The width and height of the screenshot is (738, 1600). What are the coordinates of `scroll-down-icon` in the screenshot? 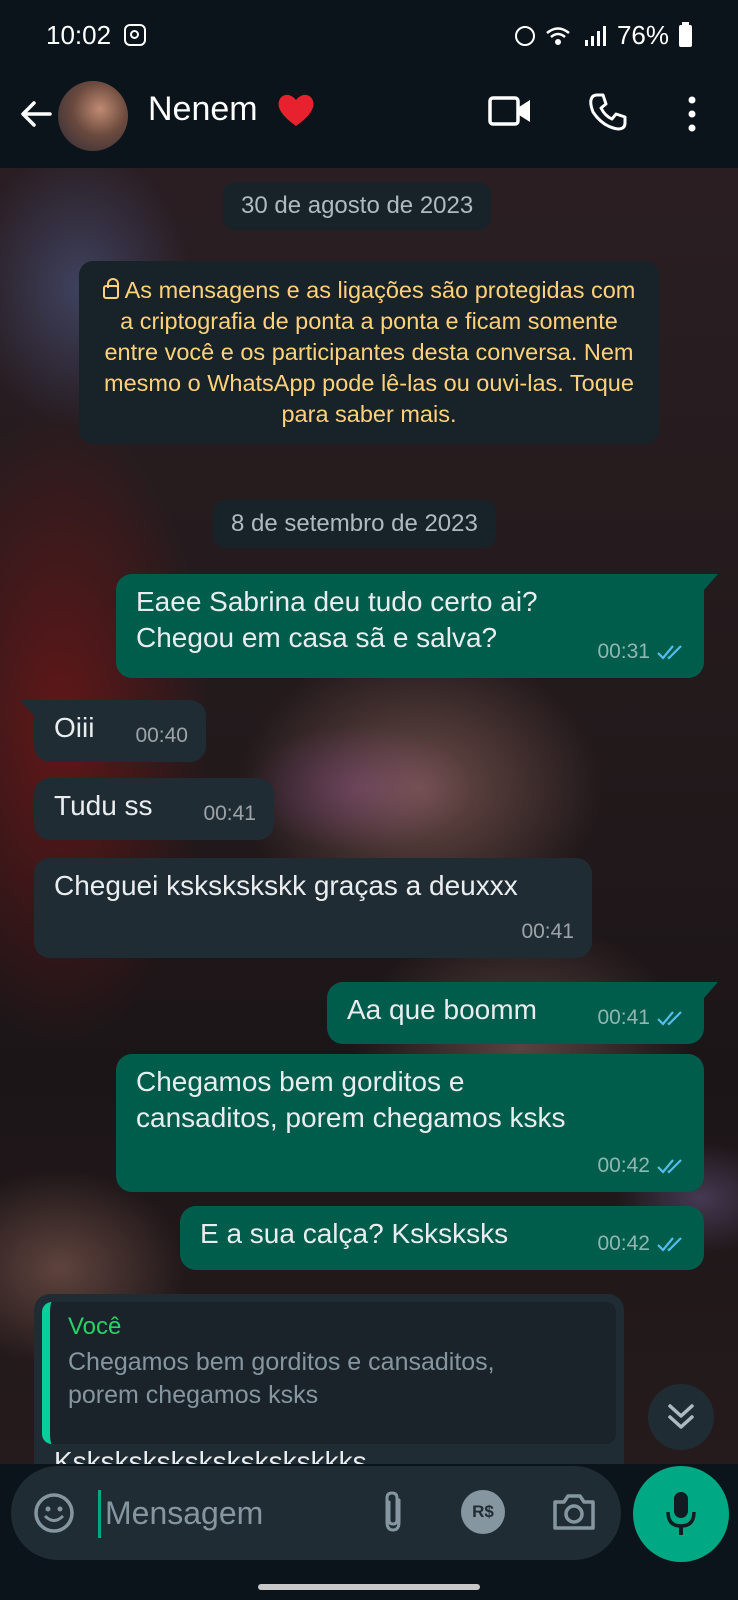 It's located at (681, 1416).